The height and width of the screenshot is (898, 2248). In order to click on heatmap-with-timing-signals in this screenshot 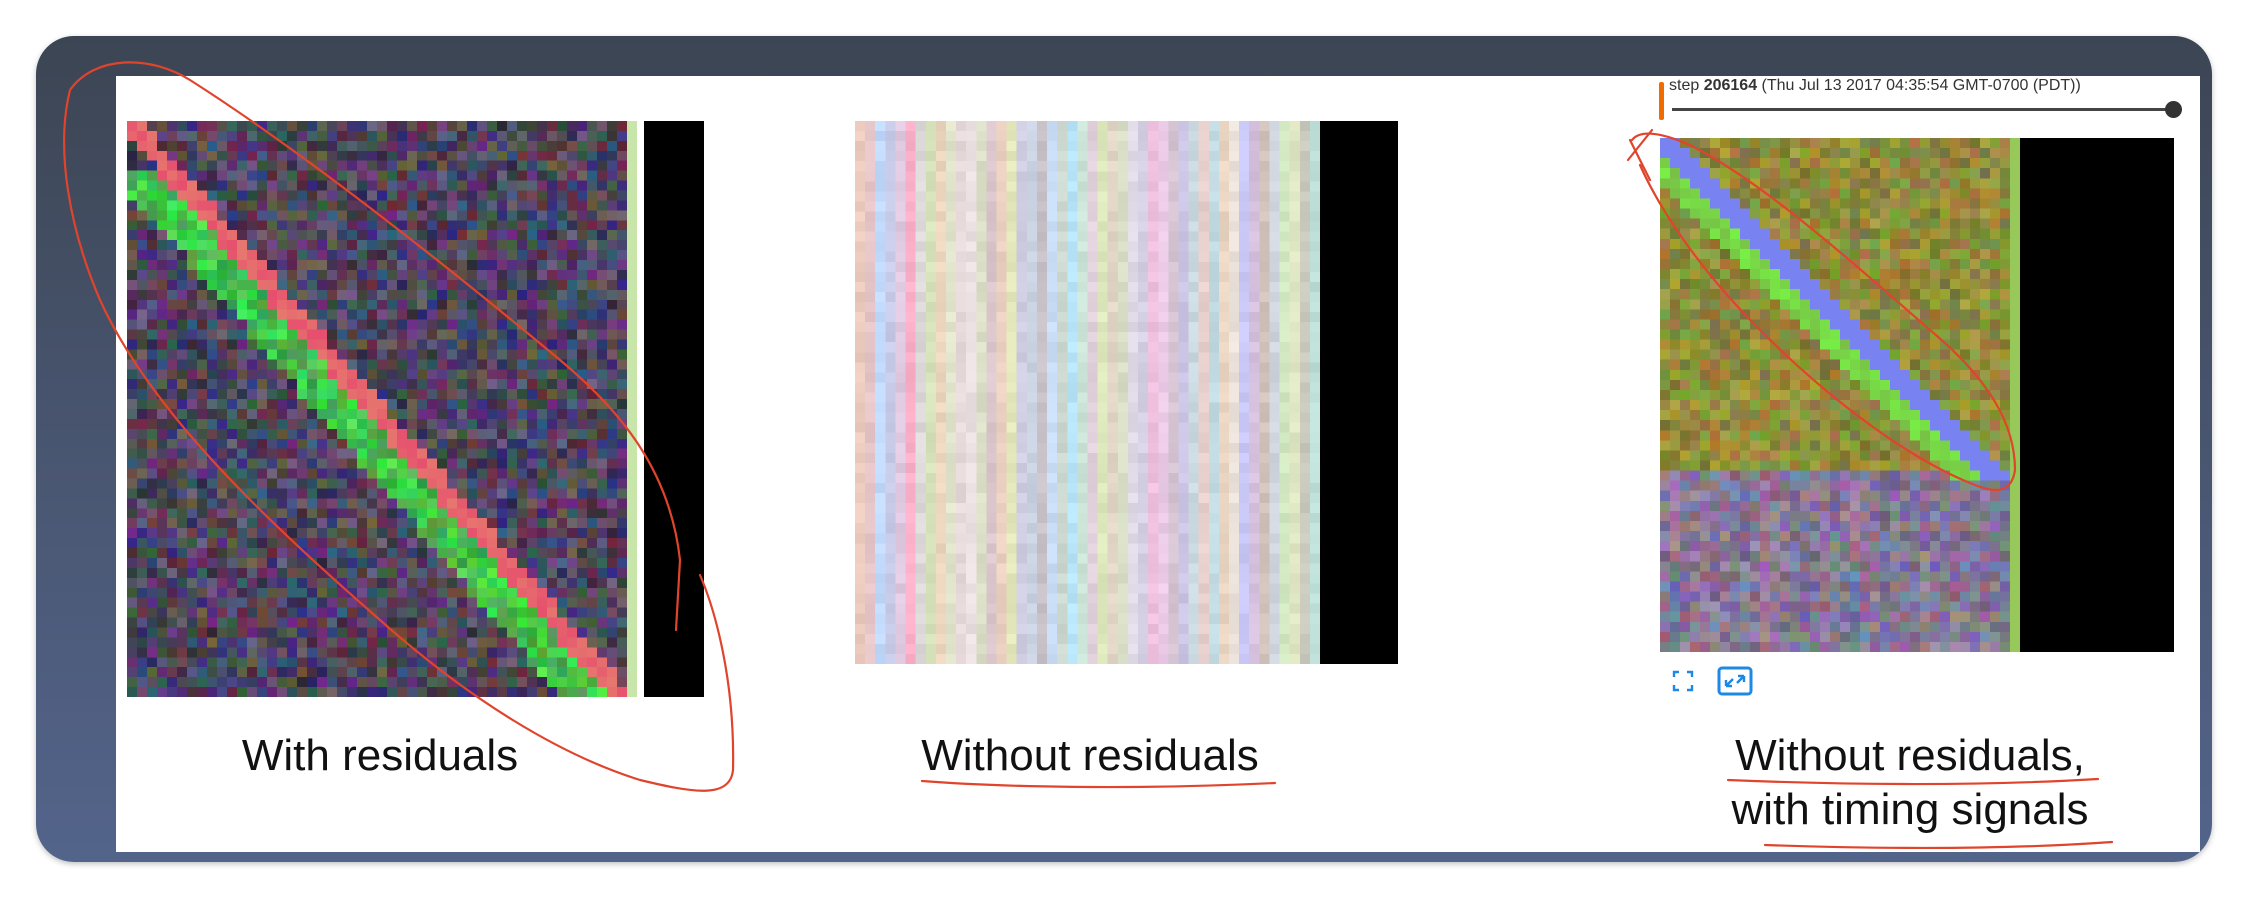, I will do `click(1840, 395)`.